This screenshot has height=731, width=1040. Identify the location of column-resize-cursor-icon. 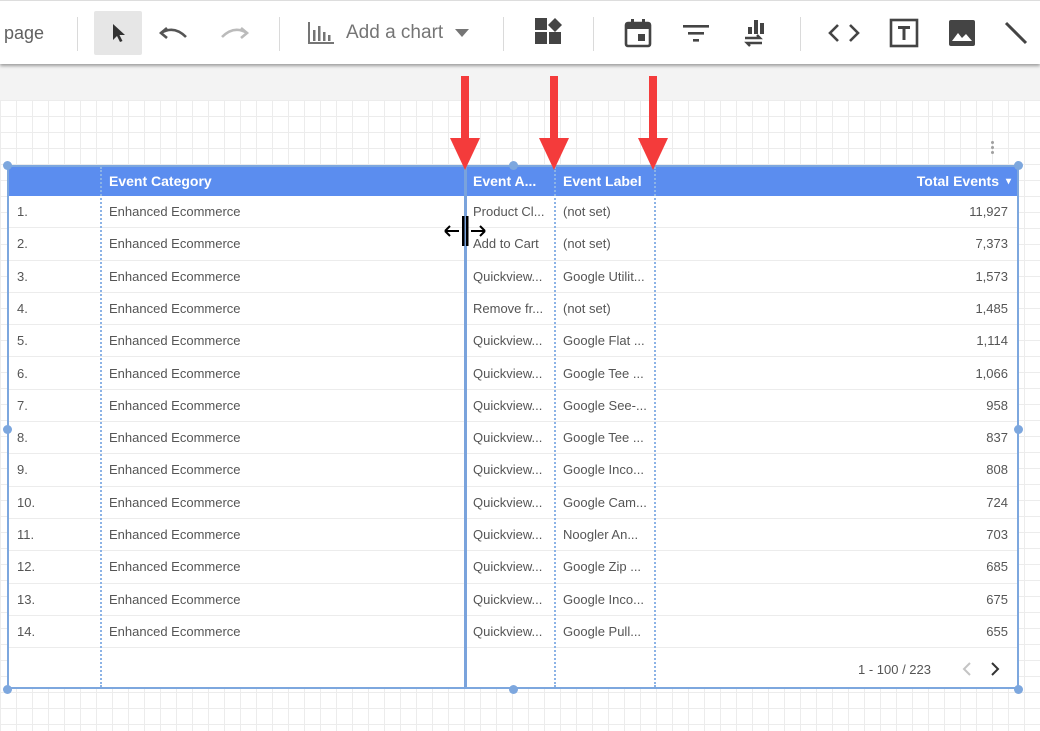
(465, 231).